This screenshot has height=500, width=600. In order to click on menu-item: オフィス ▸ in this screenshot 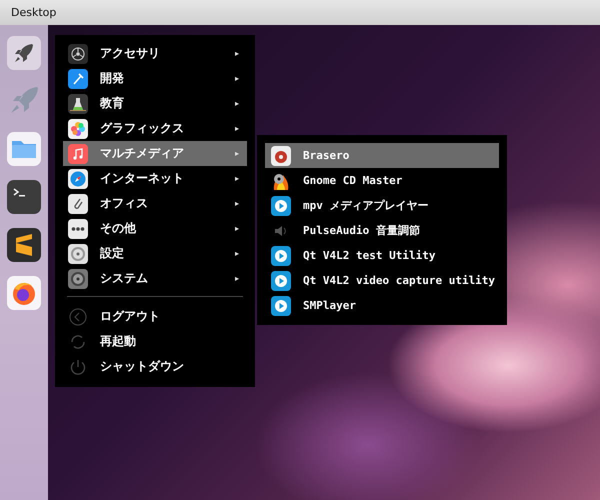, I will do `click(155, 203)`.